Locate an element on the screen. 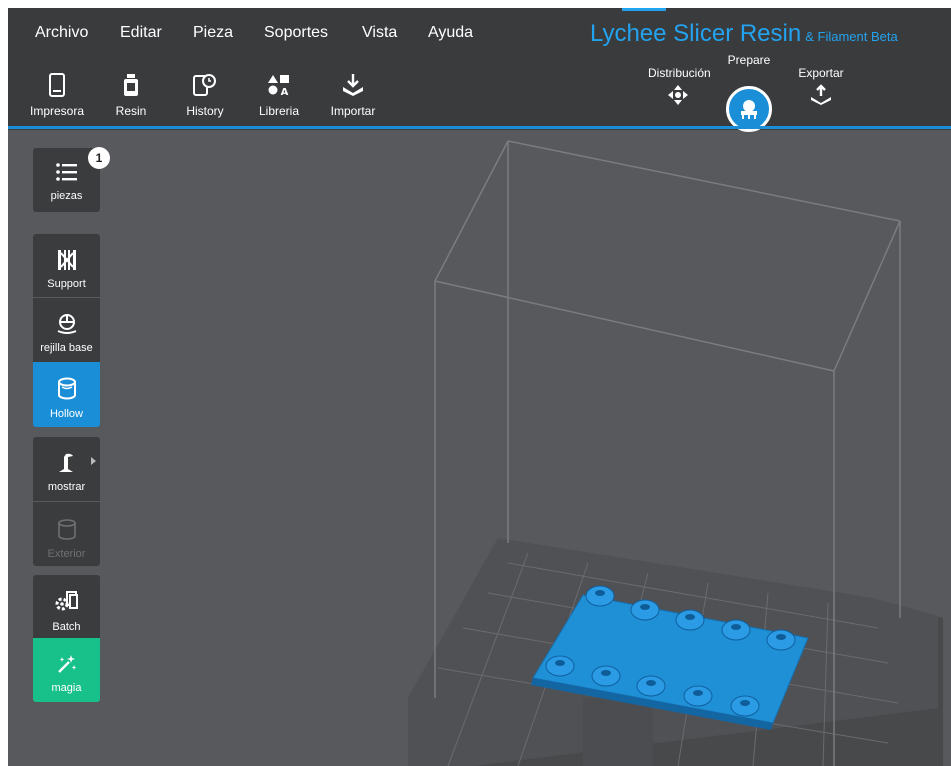 This screenshot has width=951, height=766. magia-label: magia is located at coordinates (66, 688).